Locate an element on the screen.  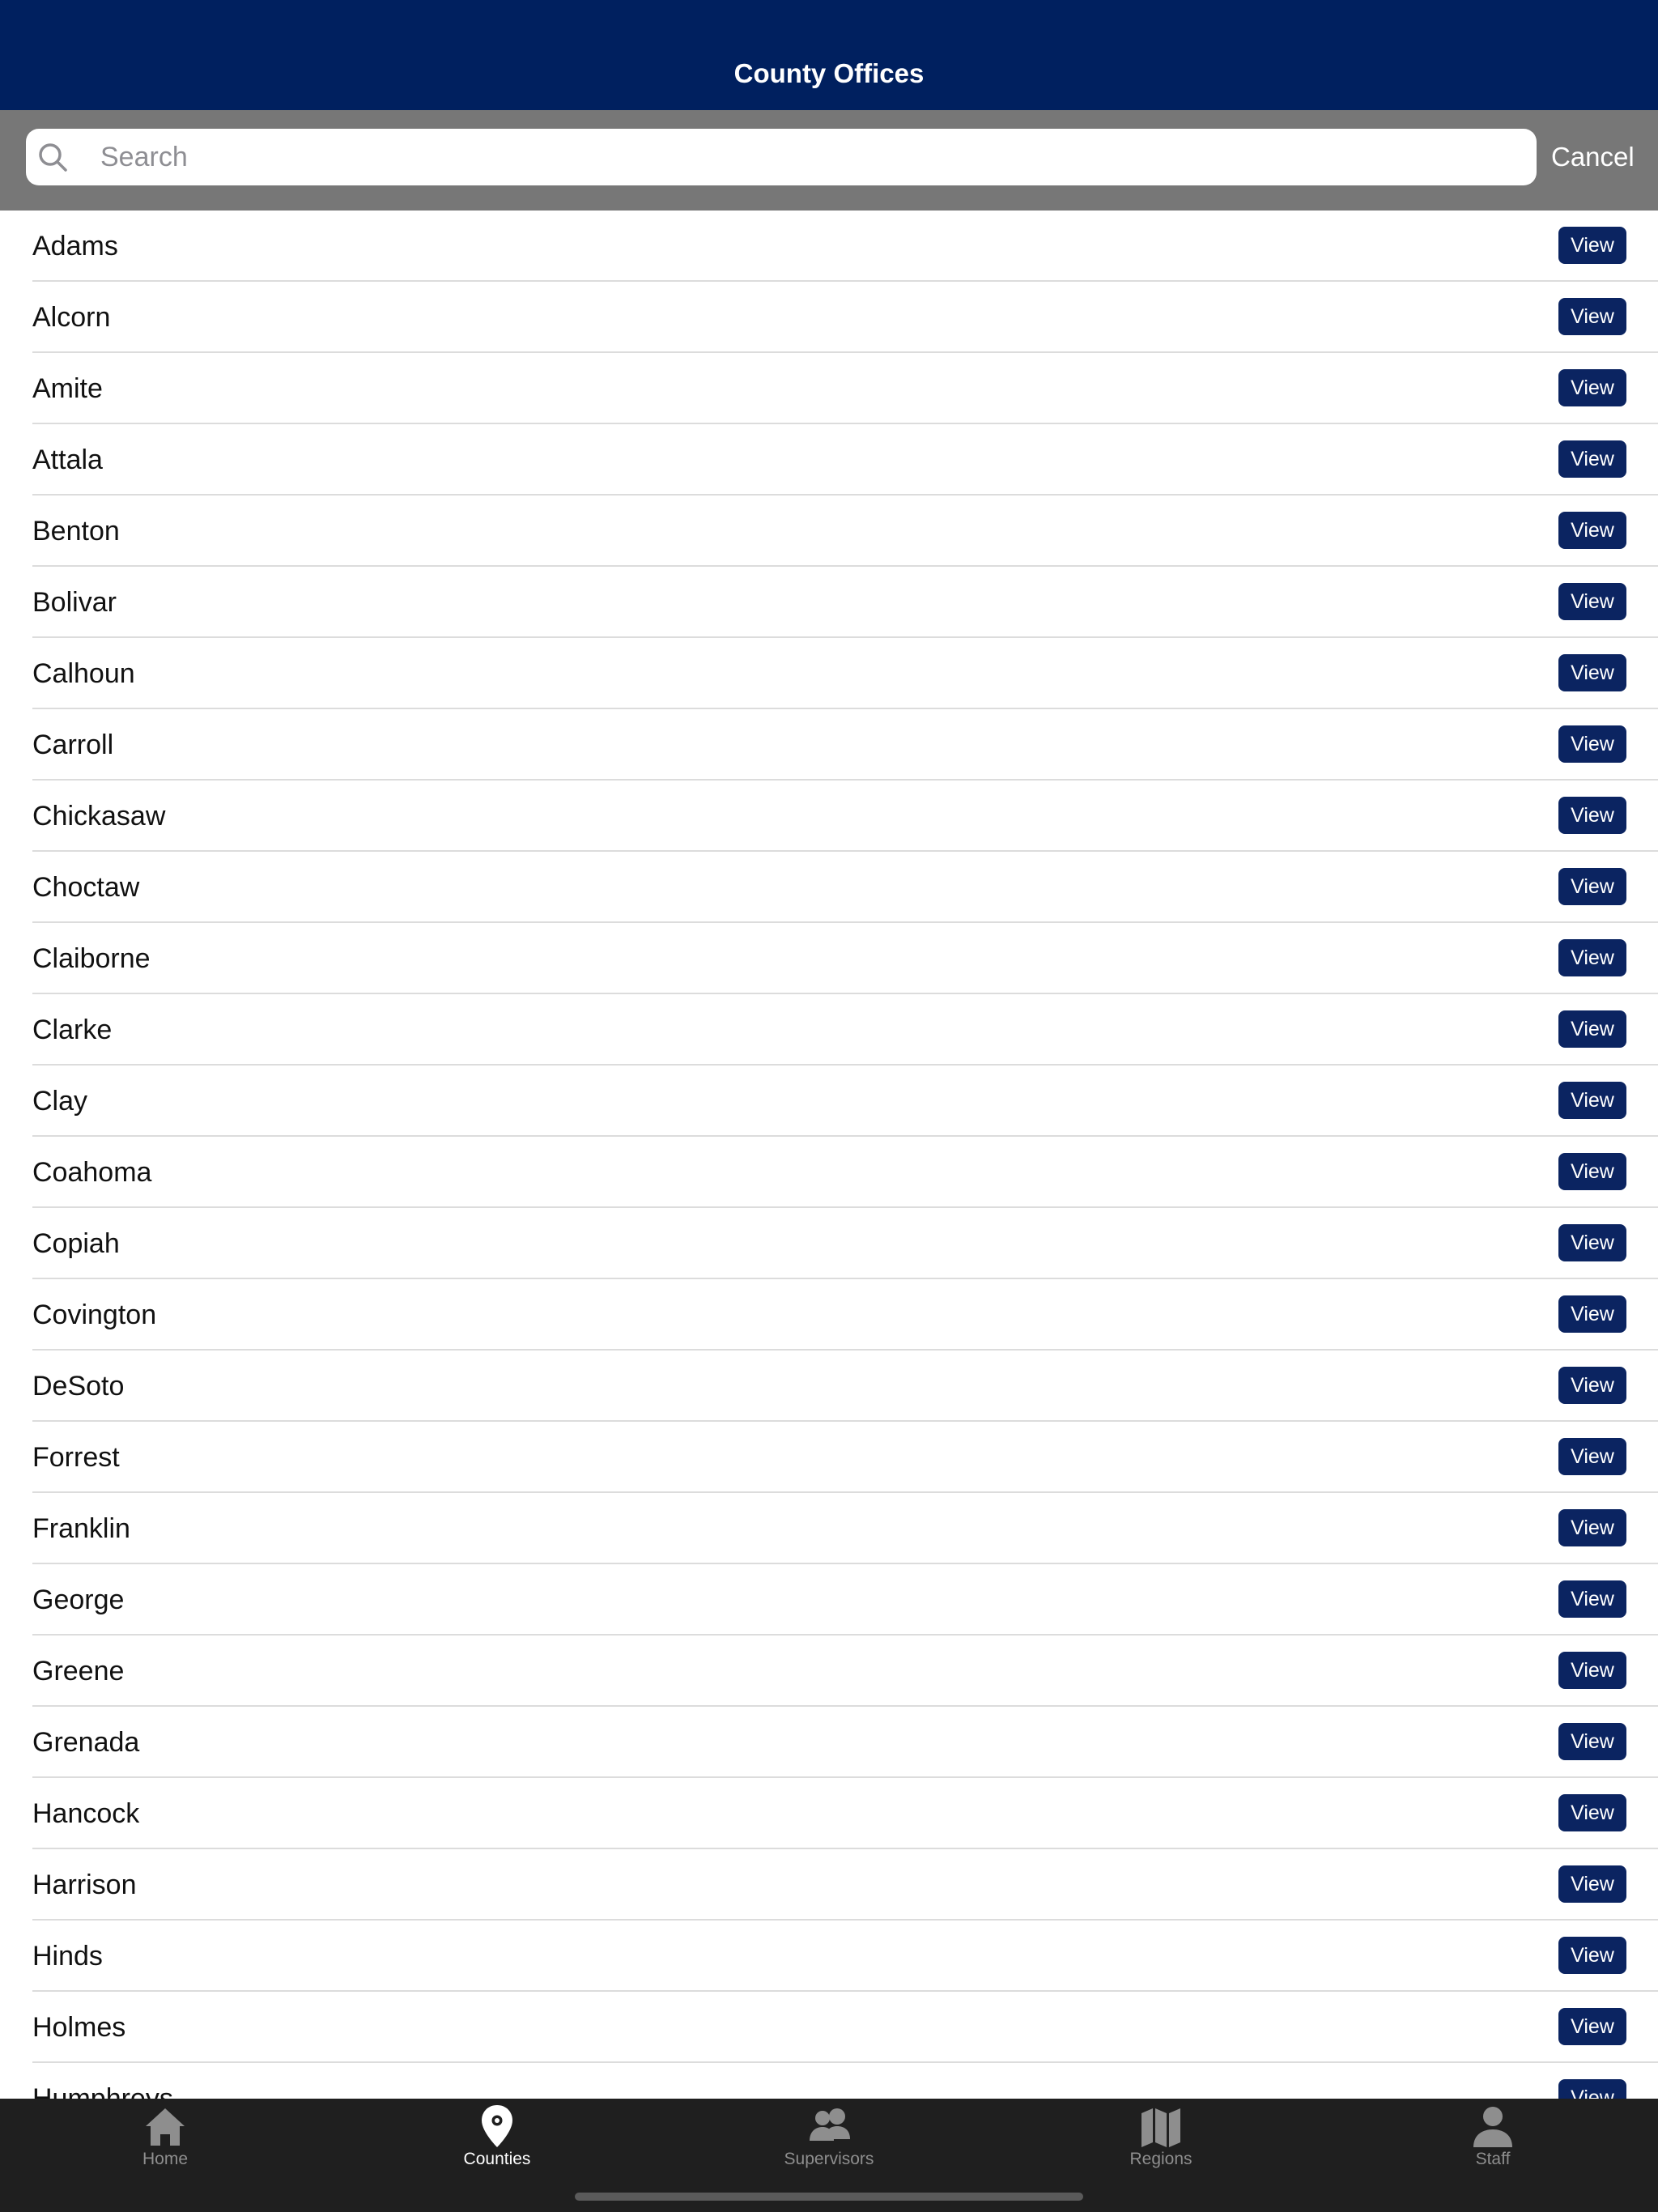
cancel-button: Cancel is located at coordinates (1593, 157).